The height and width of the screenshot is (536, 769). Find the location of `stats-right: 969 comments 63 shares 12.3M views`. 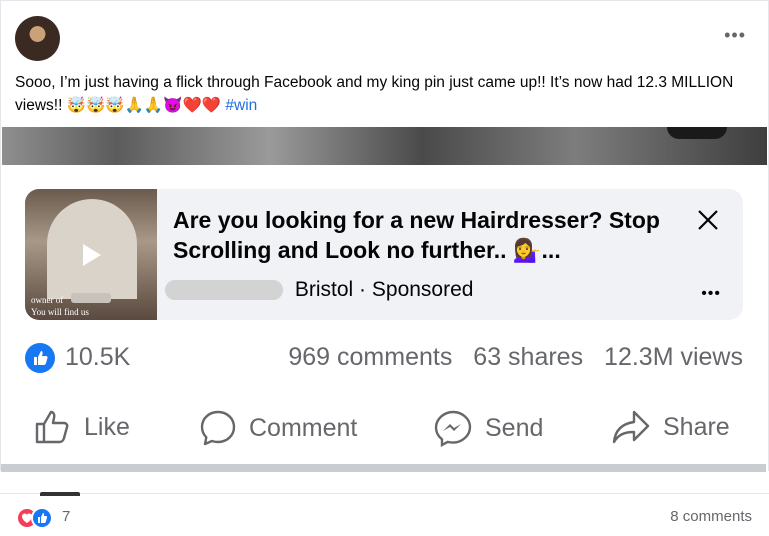

stats-right: 969 comments 63 shares 12.3M views is located at coordinates (508, 357).